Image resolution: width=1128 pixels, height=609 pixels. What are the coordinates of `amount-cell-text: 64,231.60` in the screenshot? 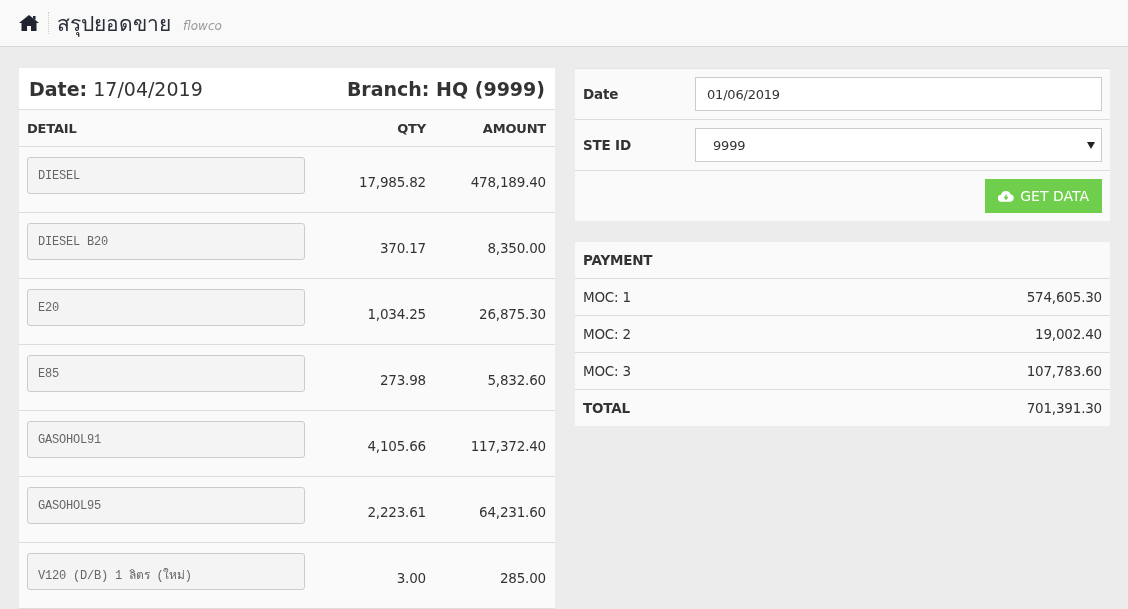 It's located at (512, 511).